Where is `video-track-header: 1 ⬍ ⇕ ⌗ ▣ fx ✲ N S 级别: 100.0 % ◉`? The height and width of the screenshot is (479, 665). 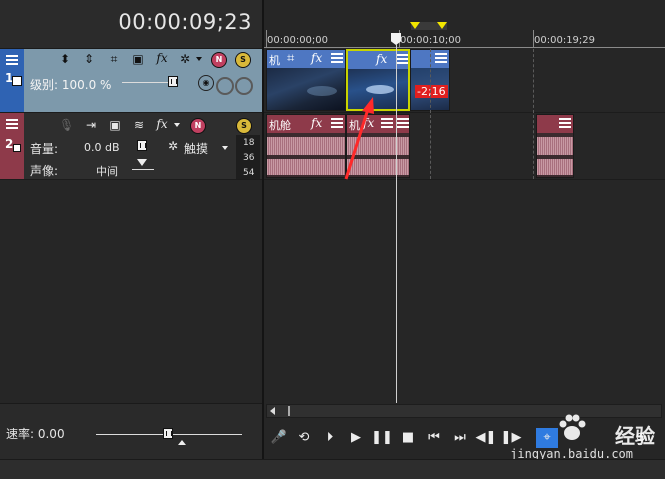 video-track-header: 1 ⬍ ⇕ ⌗ ▣ fx ✲ N S 级别: 100.0 % ◉ is located at coordinates (131, 81).